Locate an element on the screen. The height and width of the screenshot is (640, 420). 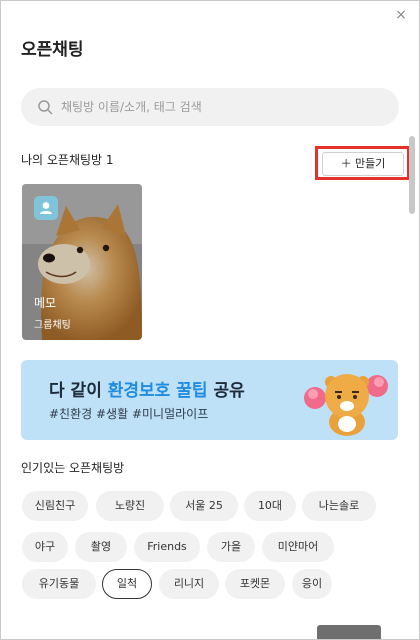
create-button: ＋ 만들기 is located at coordinates (363, 164).